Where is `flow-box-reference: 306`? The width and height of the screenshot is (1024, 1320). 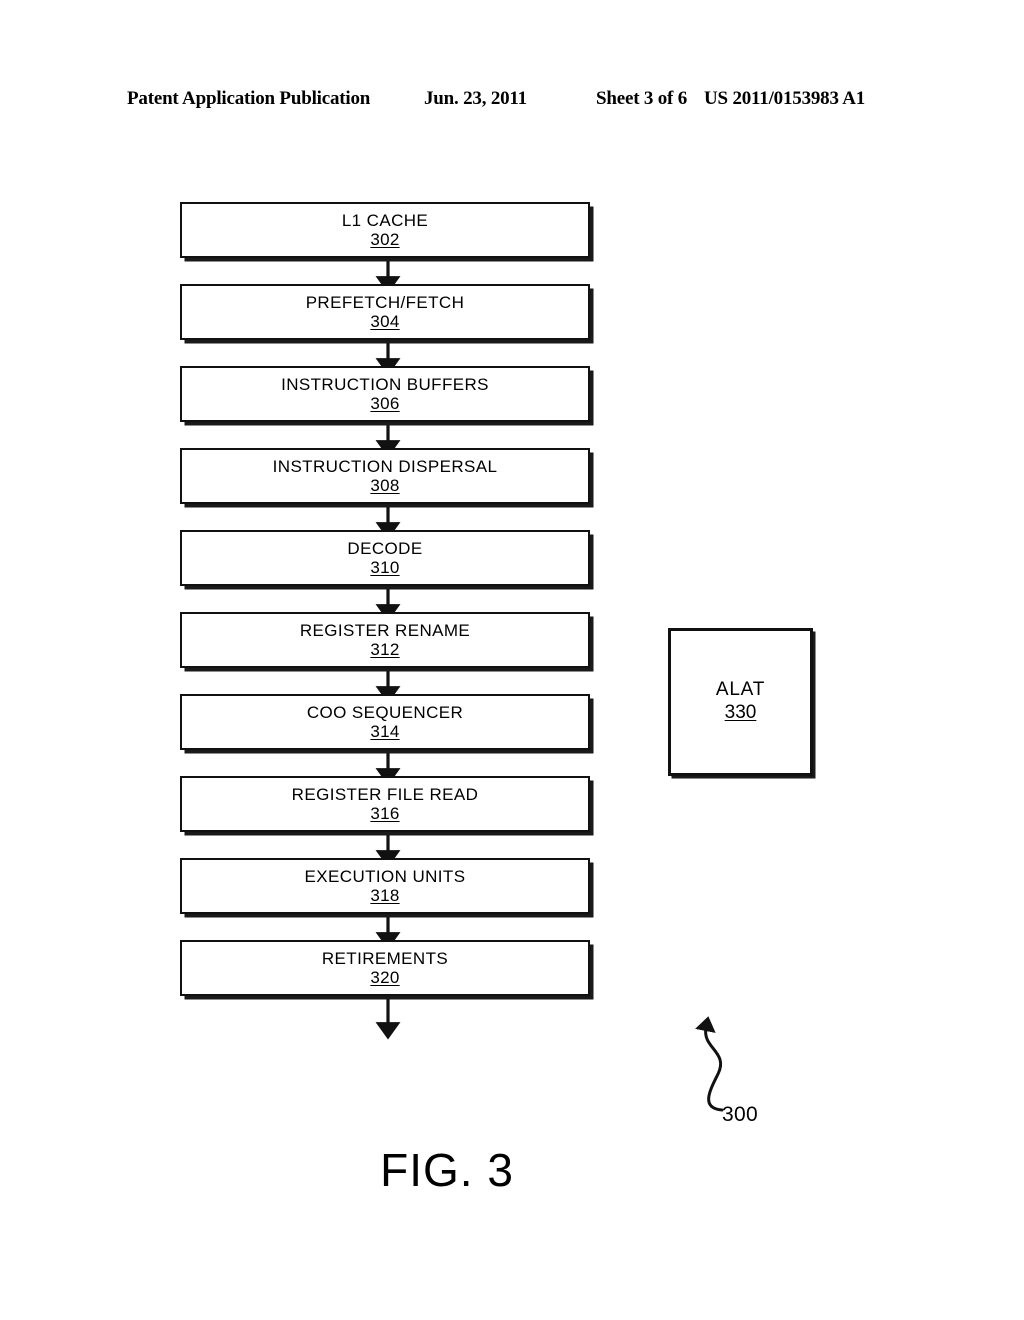
flow-box-reference: 306 is located at coordinates (385, 403).